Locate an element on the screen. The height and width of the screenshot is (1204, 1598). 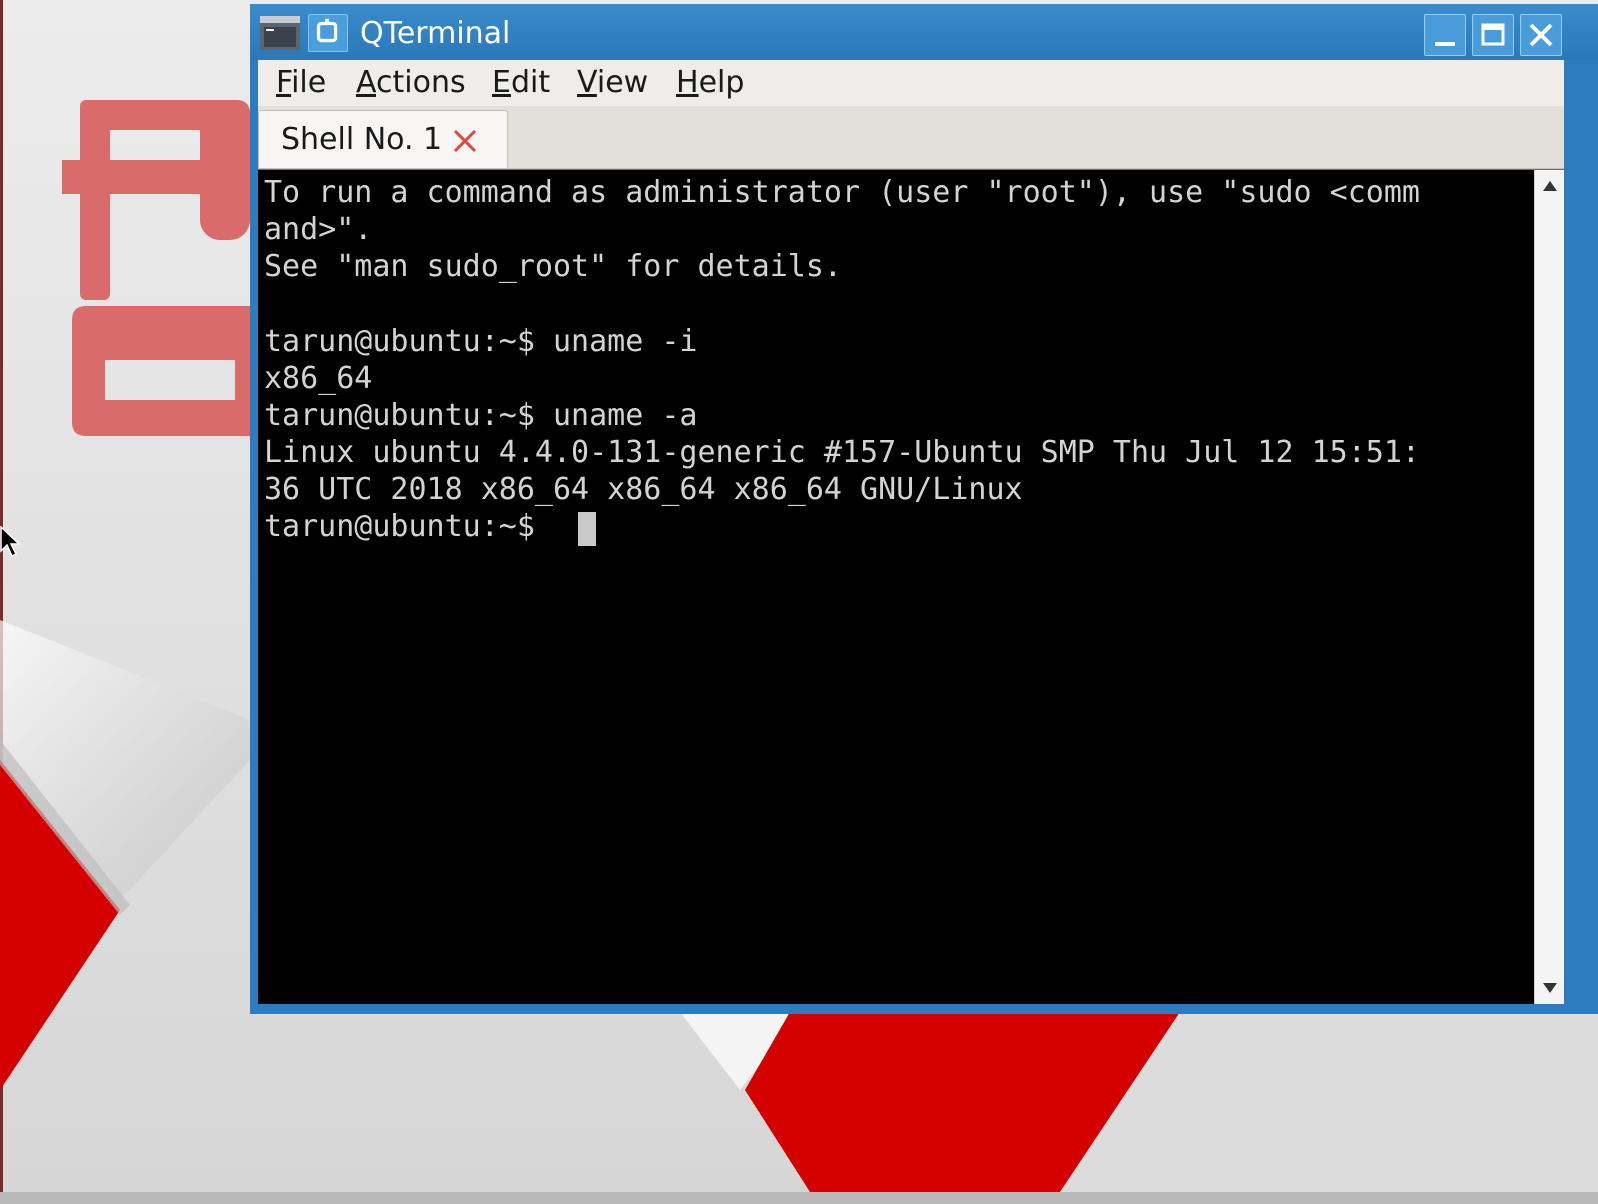
menu-edit: Edit is located at coordinates (521, 83).